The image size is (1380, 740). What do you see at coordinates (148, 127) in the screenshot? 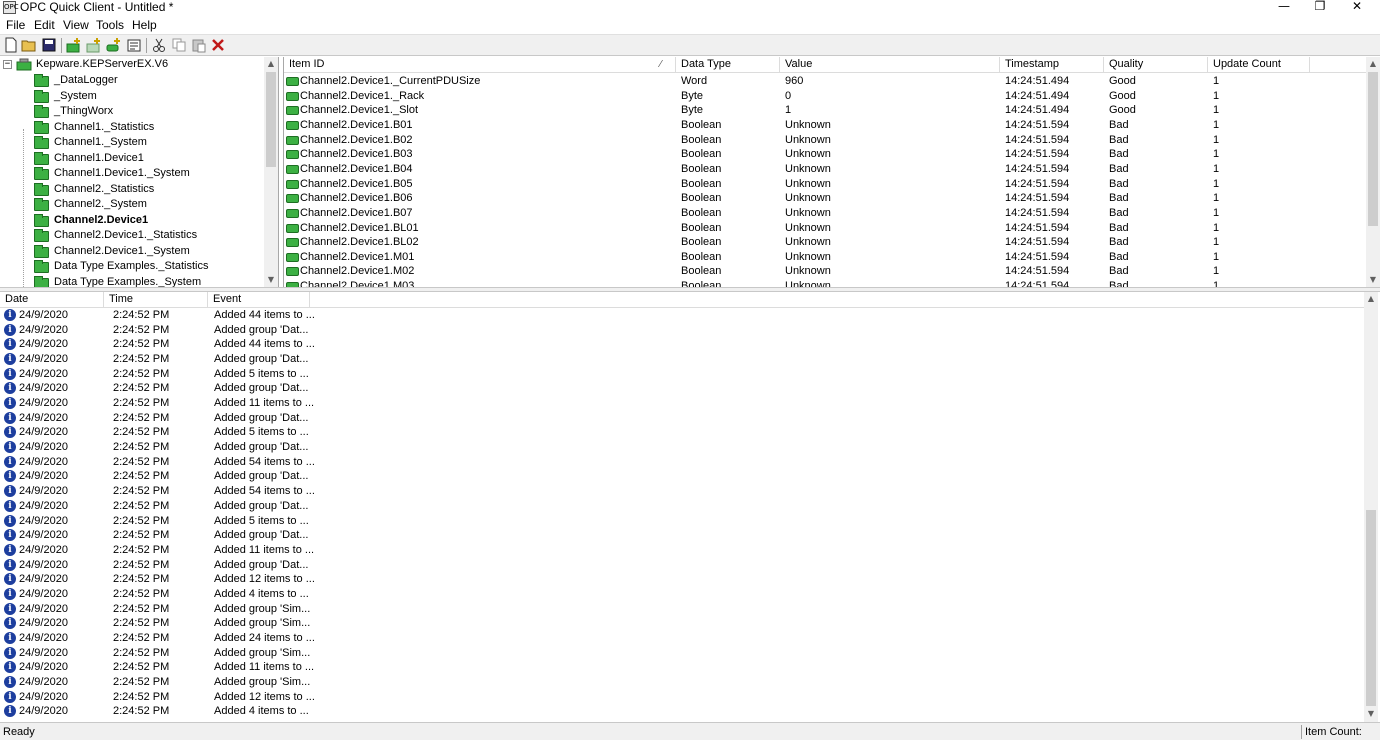
I see `tree-item: Channel1._Statistics` at bounding box center [148, 127].